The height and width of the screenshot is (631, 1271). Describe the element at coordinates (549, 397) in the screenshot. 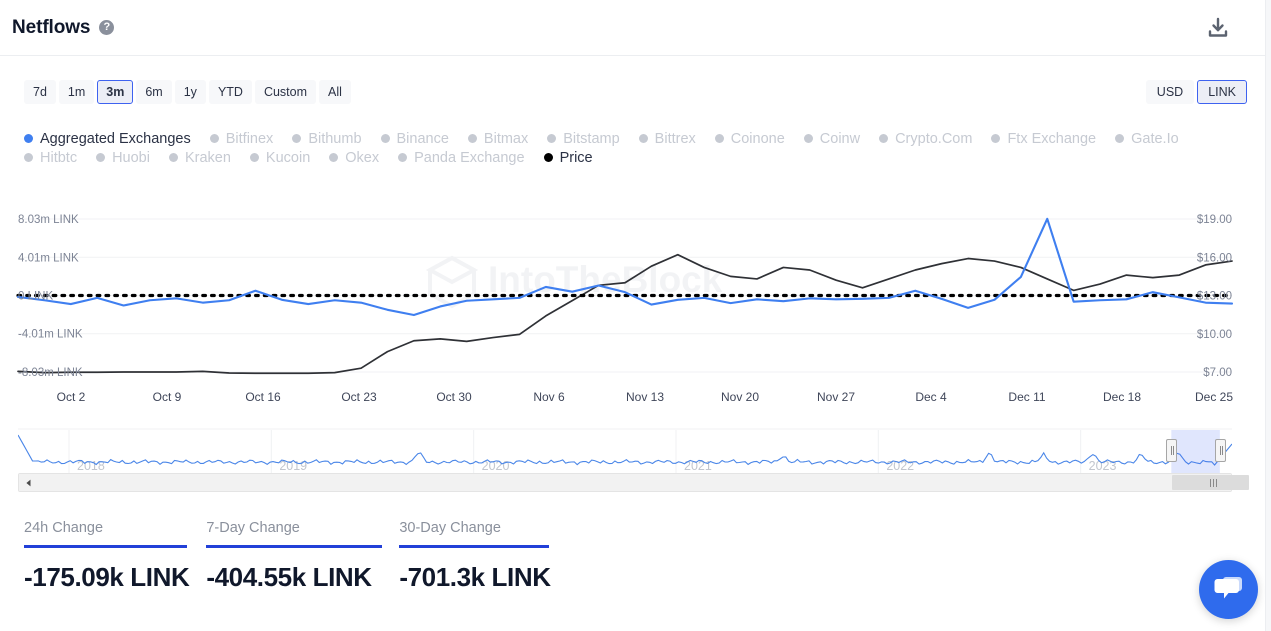

I see `svg-text: Nov 6` at that location.